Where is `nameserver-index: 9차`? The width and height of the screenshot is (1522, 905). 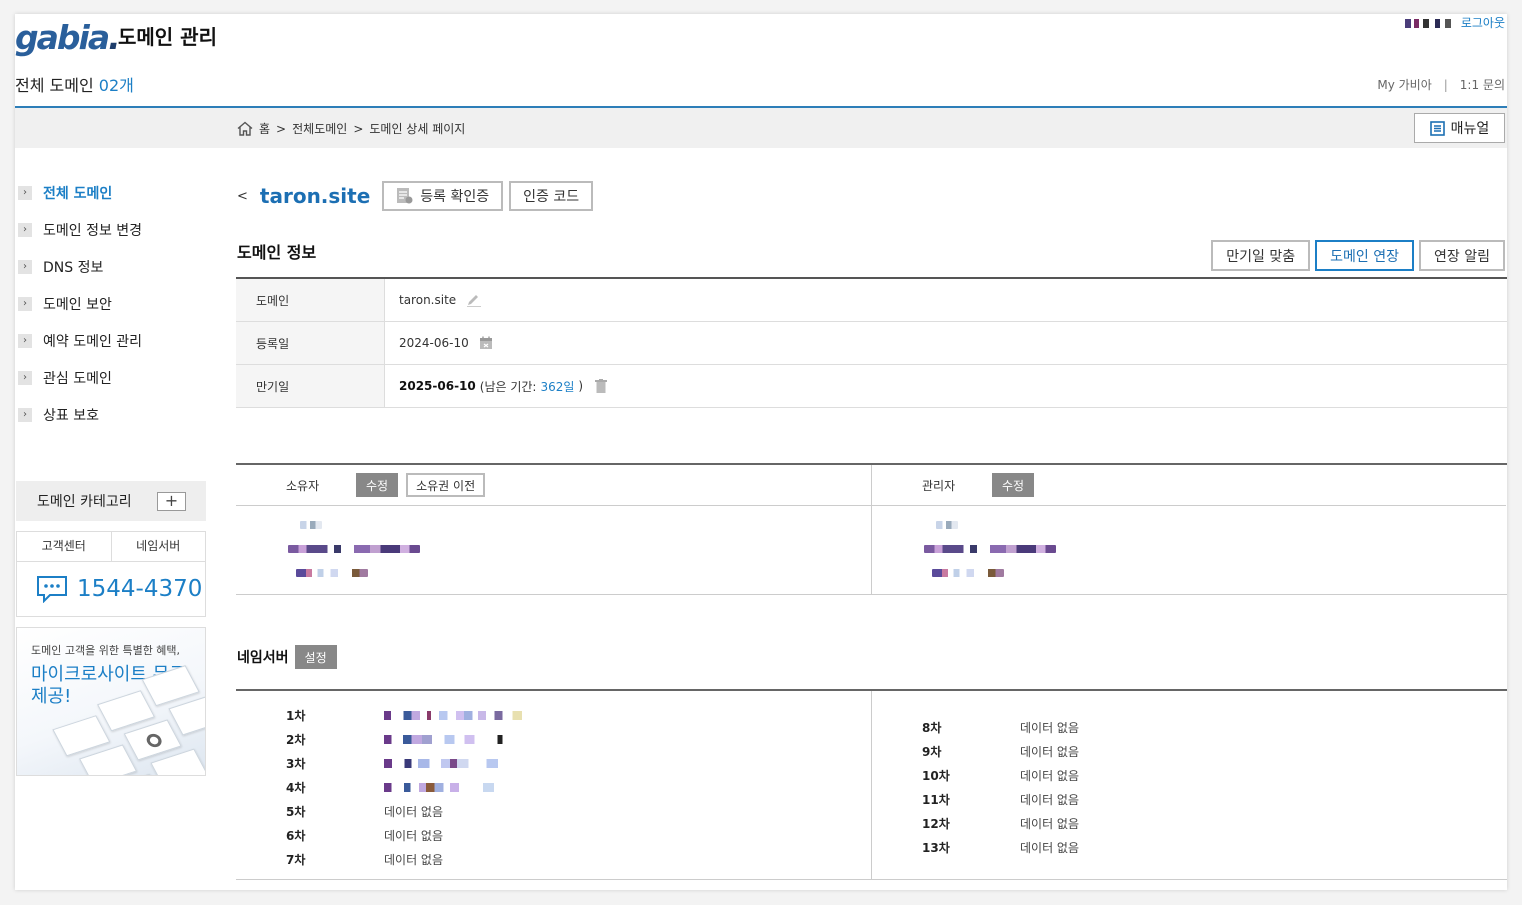
nameserver-index: 9차 is located at coordinates (932, 751).